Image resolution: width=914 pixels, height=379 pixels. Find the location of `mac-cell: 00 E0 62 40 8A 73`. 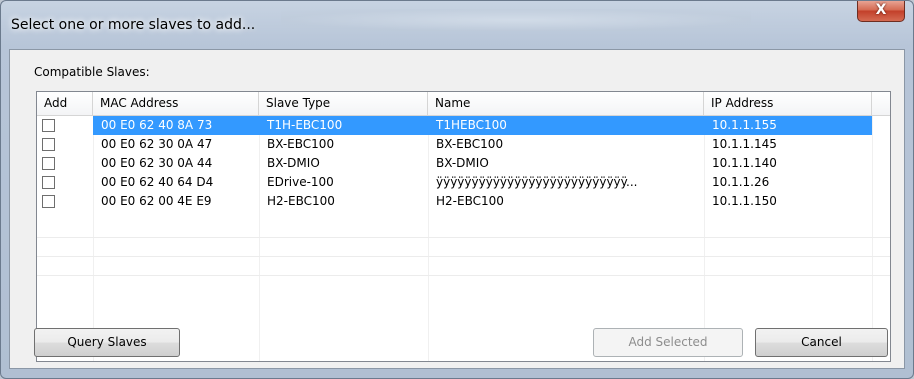

mac-cell: 00 E0 62 40 8A 73 is located at coordinates (157, 125).